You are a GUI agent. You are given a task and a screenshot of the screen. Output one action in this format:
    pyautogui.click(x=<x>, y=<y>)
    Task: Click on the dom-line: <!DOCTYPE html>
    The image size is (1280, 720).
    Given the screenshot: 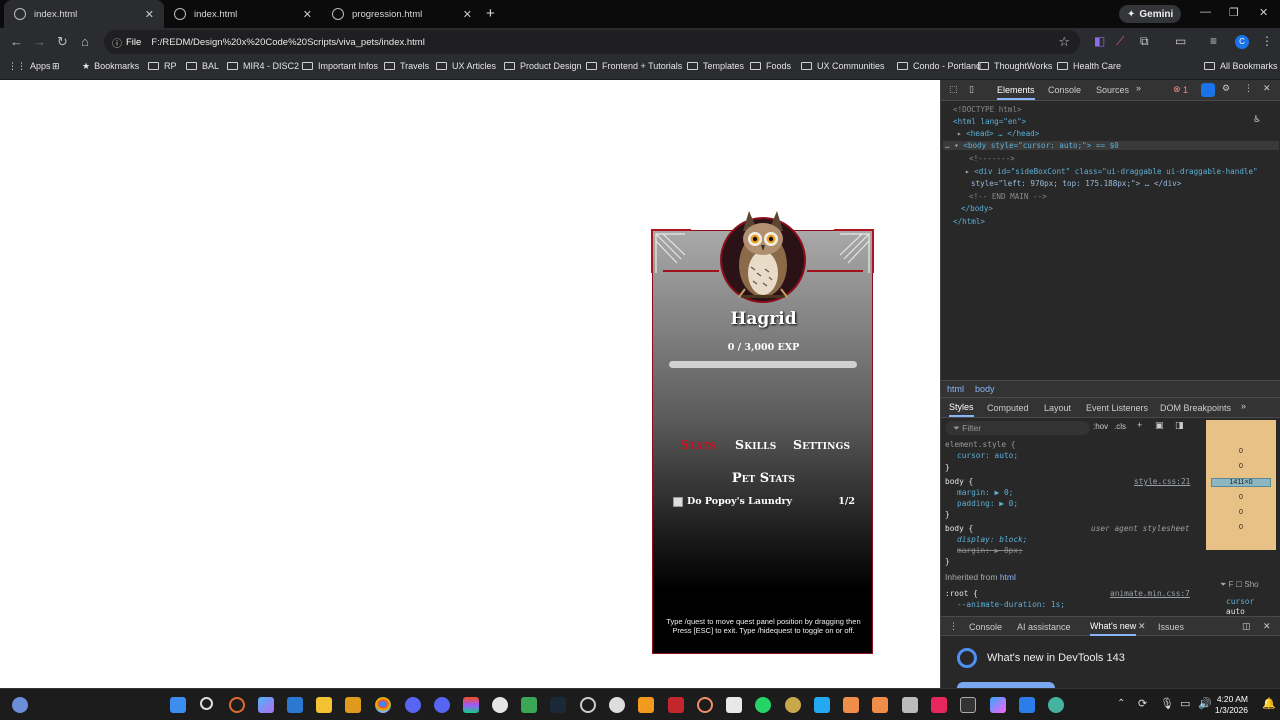 What is the action you would take?
    pyautogui.click(x=987, y=109)
    